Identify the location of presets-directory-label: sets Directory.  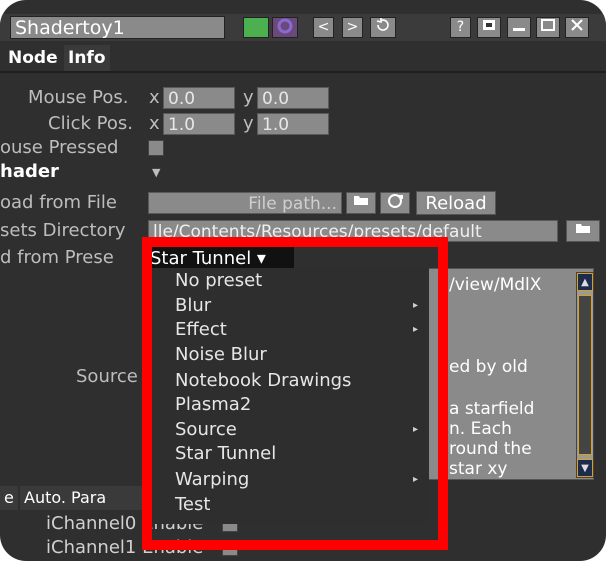
(63, 230).